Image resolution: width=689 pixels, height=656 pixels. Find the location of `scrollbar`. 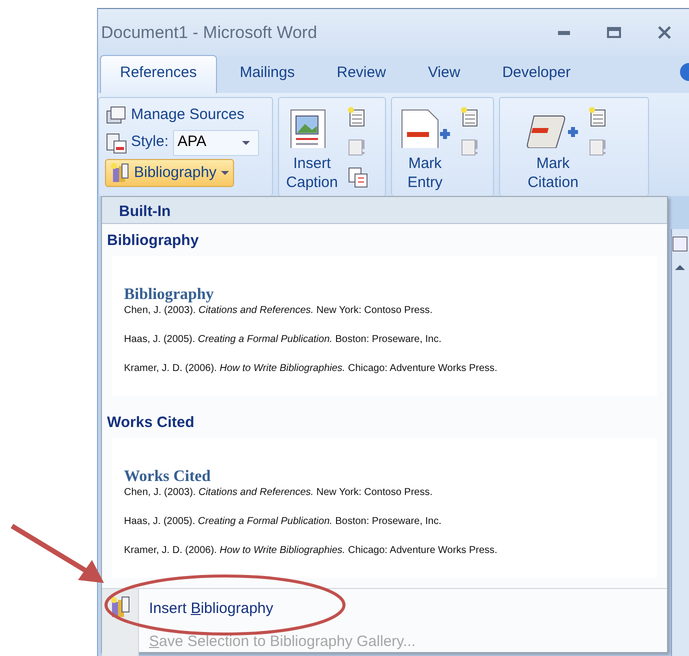

scrollbar is located at coordinates (680, 442).